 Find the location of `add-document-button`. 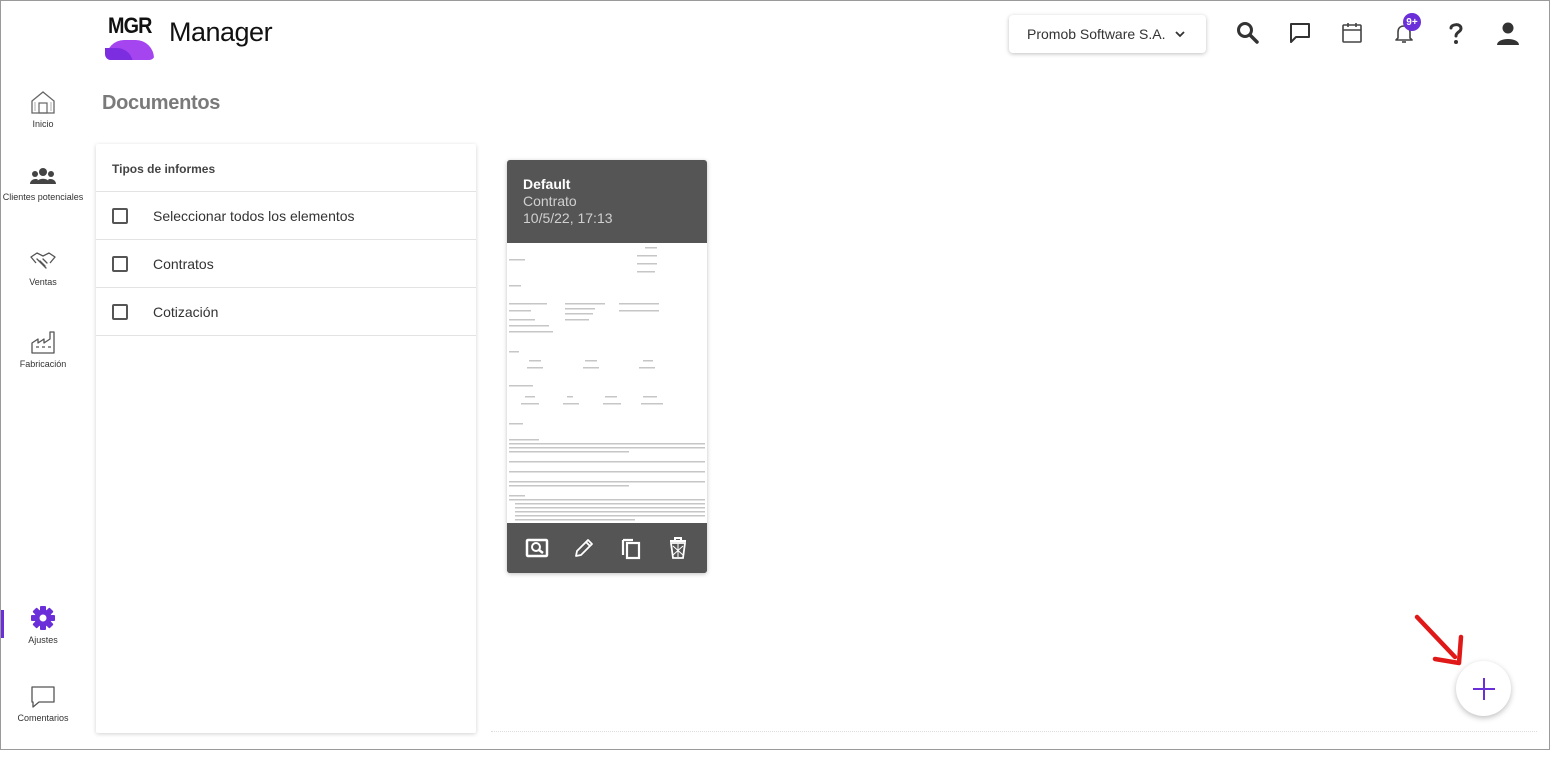

add-document-button is located at coordinates (1483, 688).